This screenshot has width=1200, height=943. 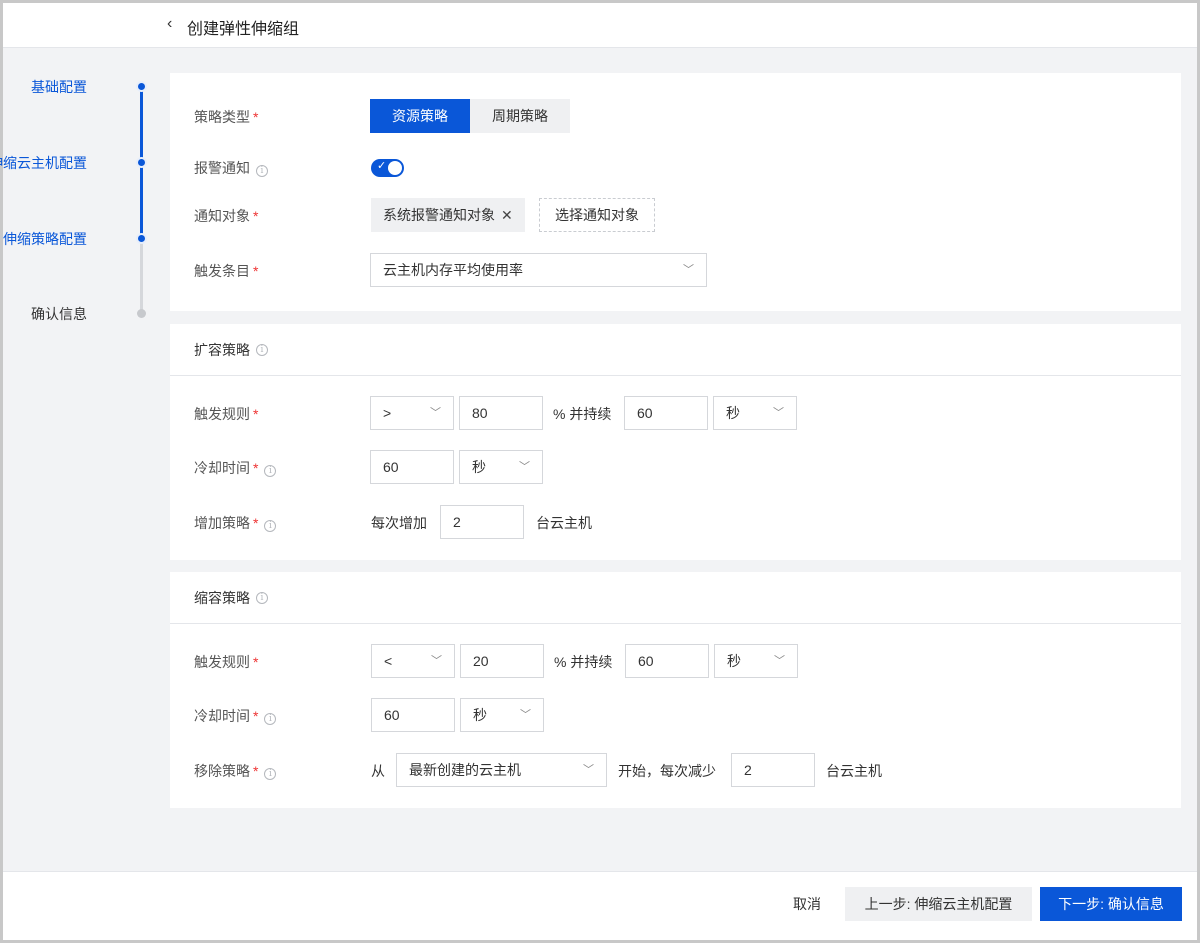 I want to click on scale-in-remove-row: 移除策略 * i 从 最新创建的云主机 ﹀ 开始，每次减少 2 台云主机, so click(x=675, y=770).